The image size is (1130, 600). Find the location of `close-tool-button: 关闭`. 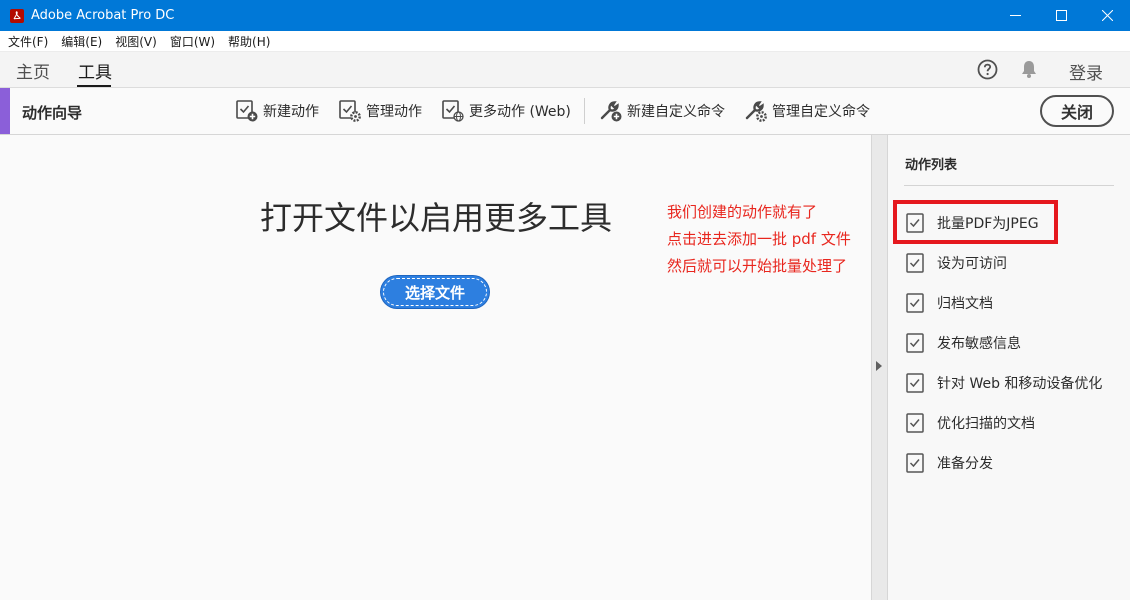

close-tool-button: 关闭 is located at coordinates (1077, 111).